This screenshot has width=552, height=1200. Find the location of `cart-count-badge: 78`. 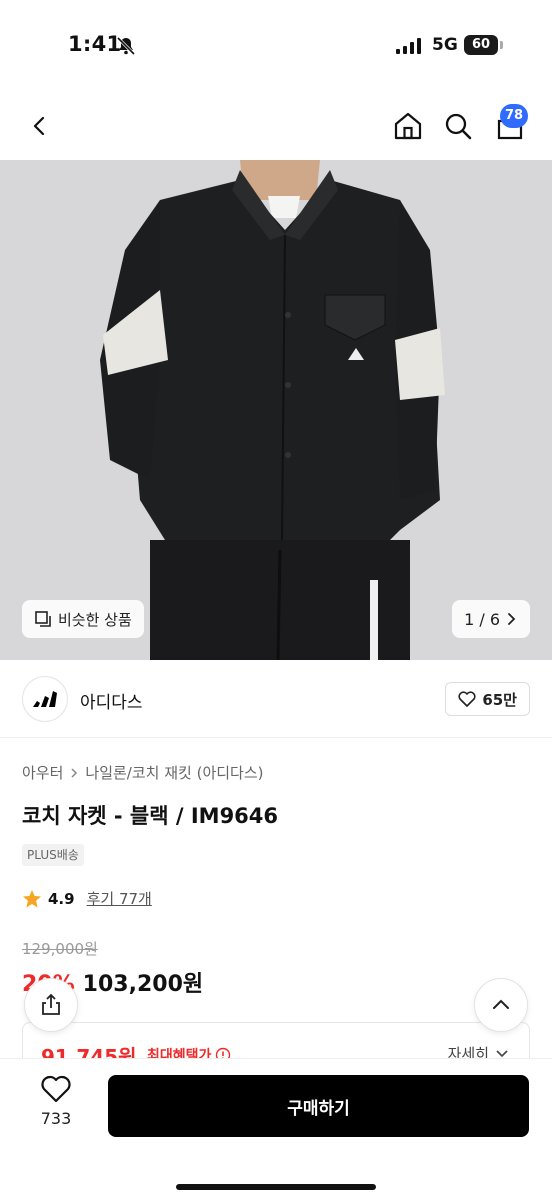

cart-count-badge: 78 is located at coordinates (514, 116).